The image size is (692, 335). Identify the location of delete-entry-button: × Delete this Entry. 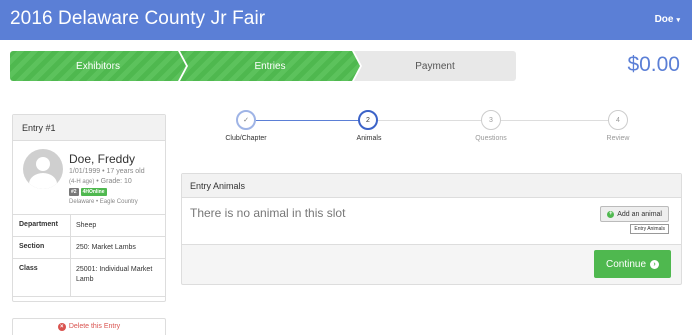
(89, 326).